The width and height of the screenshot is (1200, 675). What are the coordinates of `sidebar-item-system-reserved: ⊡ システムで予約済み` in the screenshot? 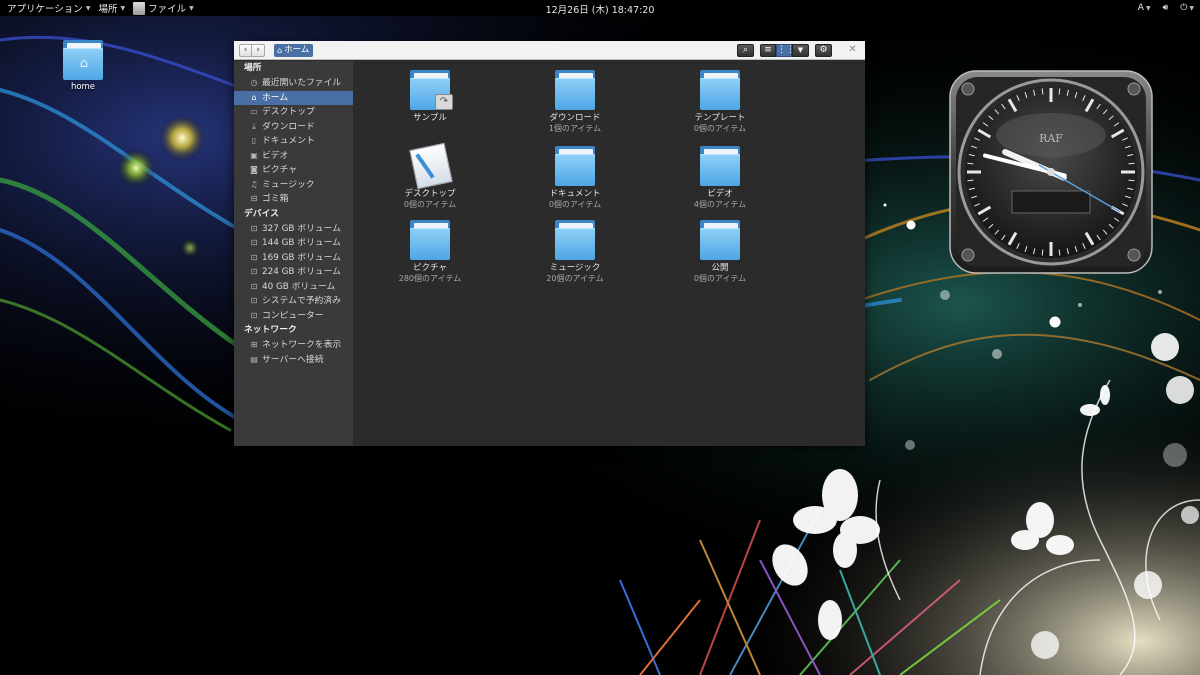 It's located at (293, 301).